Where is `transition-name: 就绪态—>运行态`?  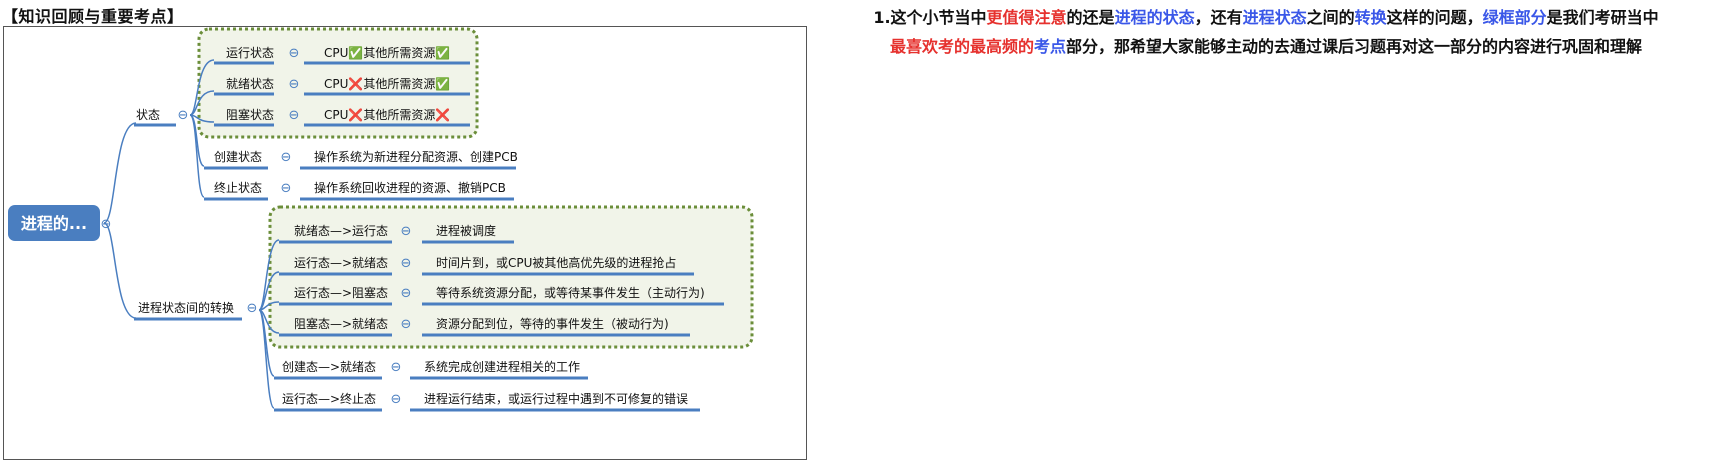 transition-name: 就绪态—>运行态 is located at coordinates (341, 231).